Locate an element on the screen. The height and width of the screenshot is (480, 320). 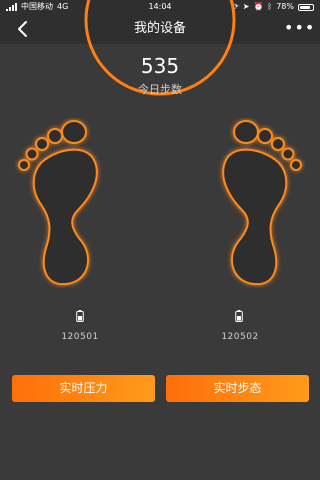
step-count: 535 is located at coordinates (160, 66).